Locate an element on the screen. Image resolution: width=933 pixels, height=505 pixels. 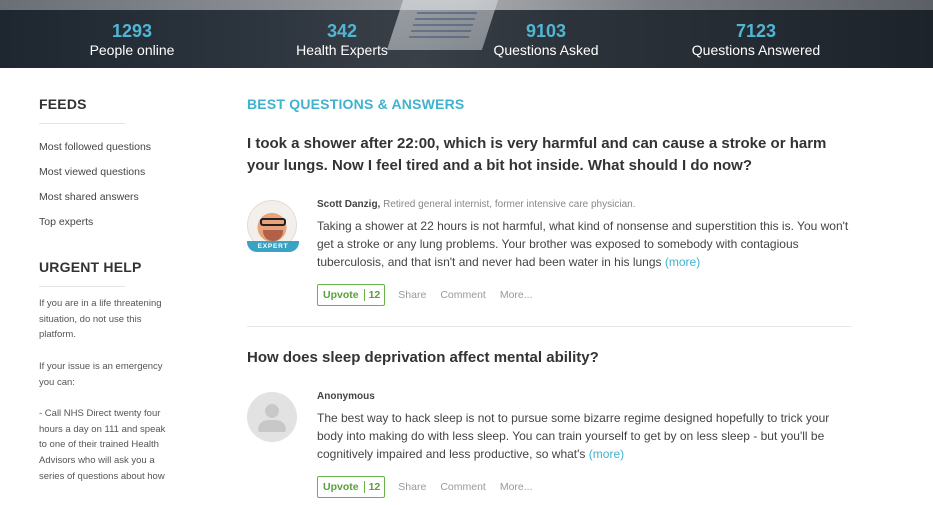
feed-link-most-viewed: Most viewed questions is located at coordinates (104, 172).